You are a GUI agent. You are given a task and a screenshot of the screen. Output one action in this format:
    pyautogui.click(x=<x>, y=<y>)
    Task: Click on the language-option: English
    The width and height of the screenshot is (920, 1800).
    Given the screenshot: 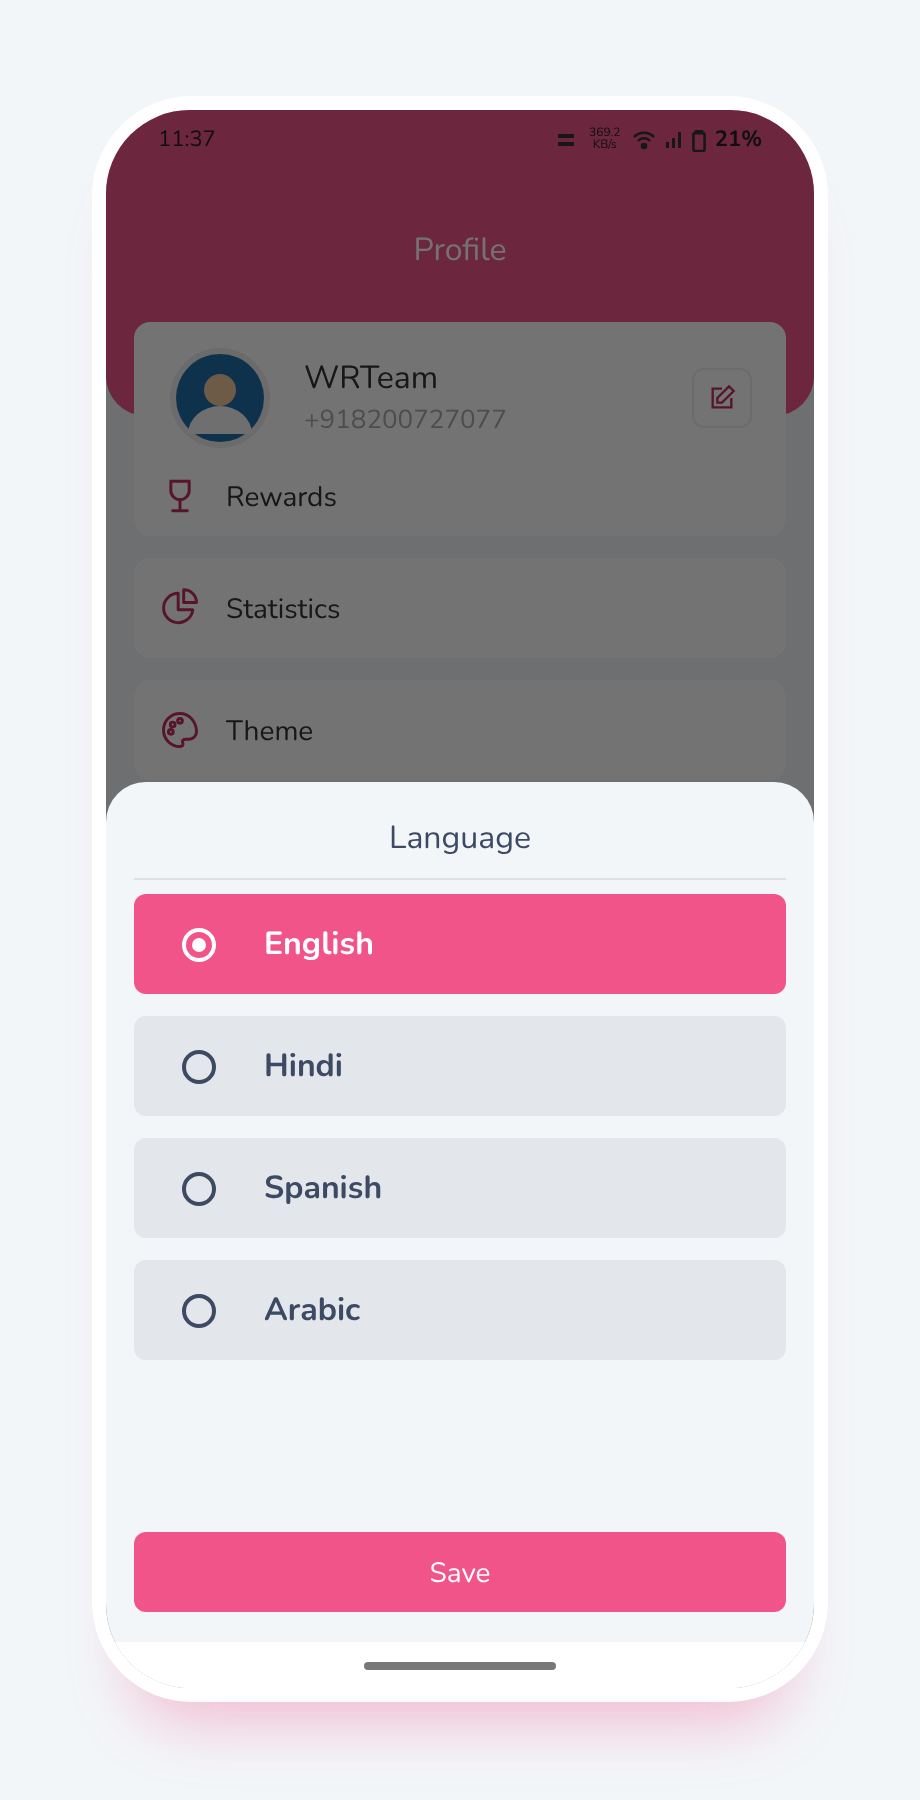 What is the action you would take?
    pyautogui.click(x=460, y=944)
    